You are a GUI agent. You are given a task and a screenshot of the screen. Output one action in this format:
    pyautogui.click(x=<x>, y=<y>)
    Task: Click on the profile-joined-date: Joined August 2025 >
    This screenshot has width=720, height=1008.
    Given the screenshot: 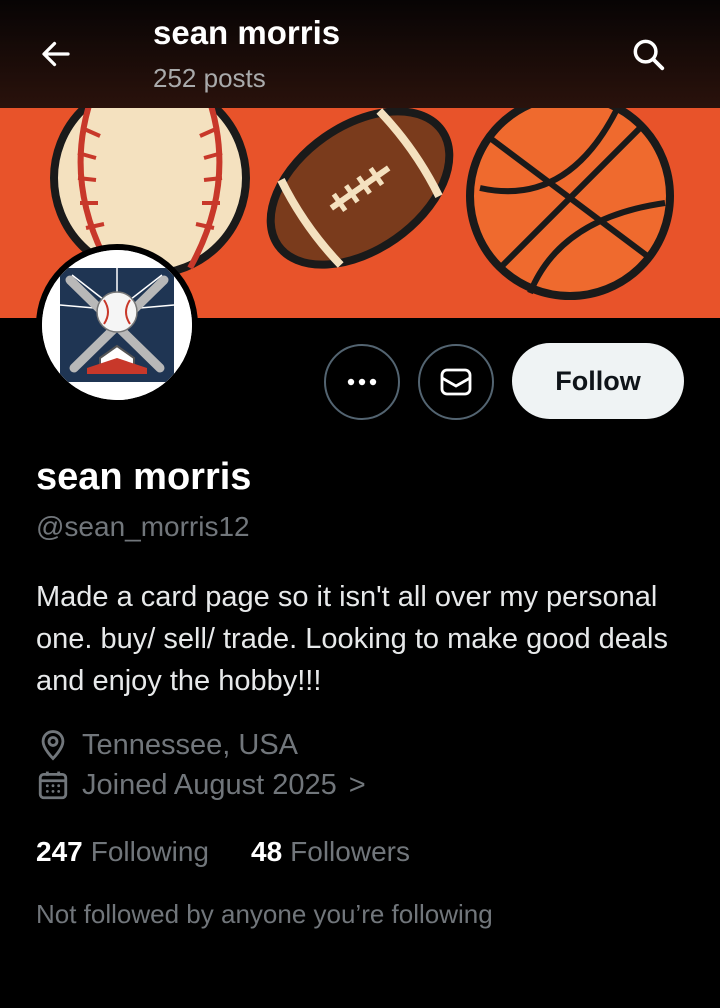 What is the action you would take?
    pyautogui.click(x=201, y=785)
    